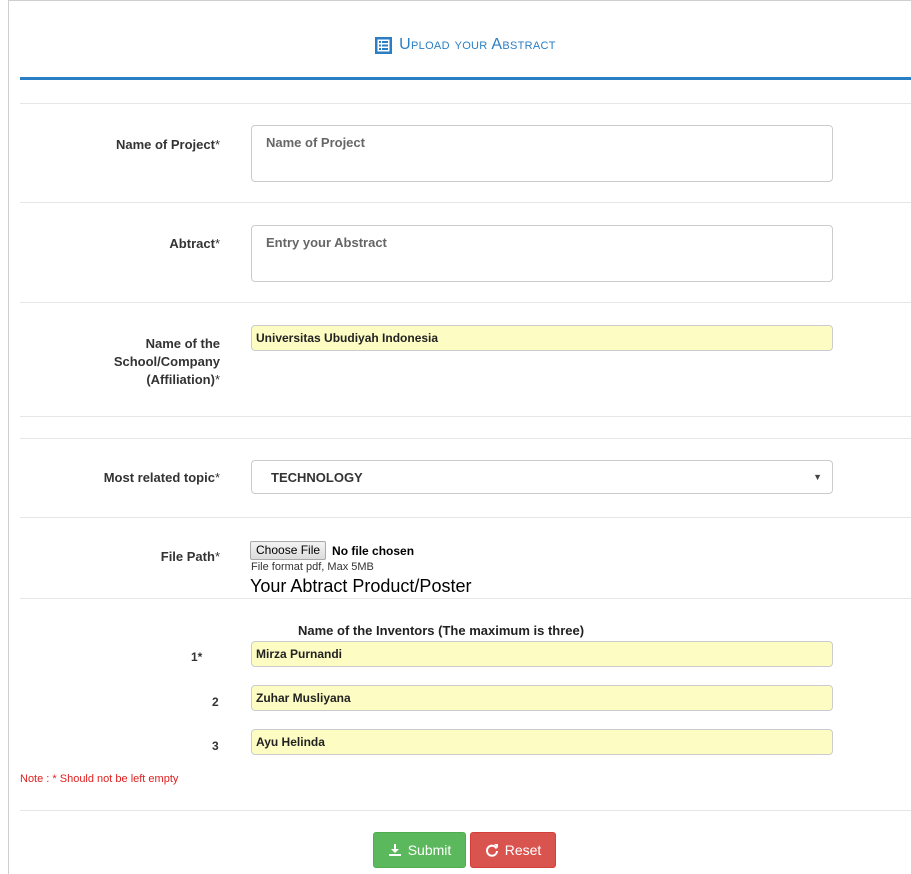 Image resolution: width=911 pixels, height=874 pixels. What do you see at coordinates (542, 477) in the screenshot?
I see `topic-select: TECHNOLOGY ▼` at bounding box center [542, 477].